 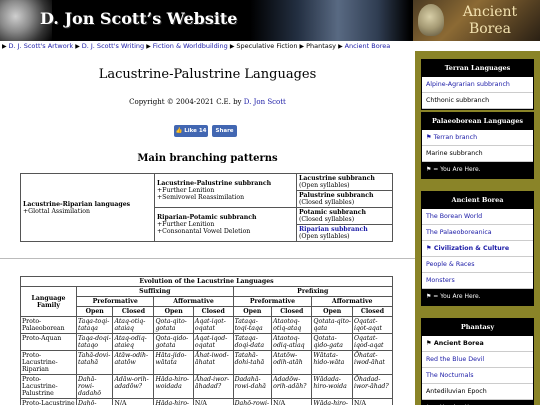 I want to click on breadcrumb-item: D. J. Scott's Artwork, so click(x=41, y=46).